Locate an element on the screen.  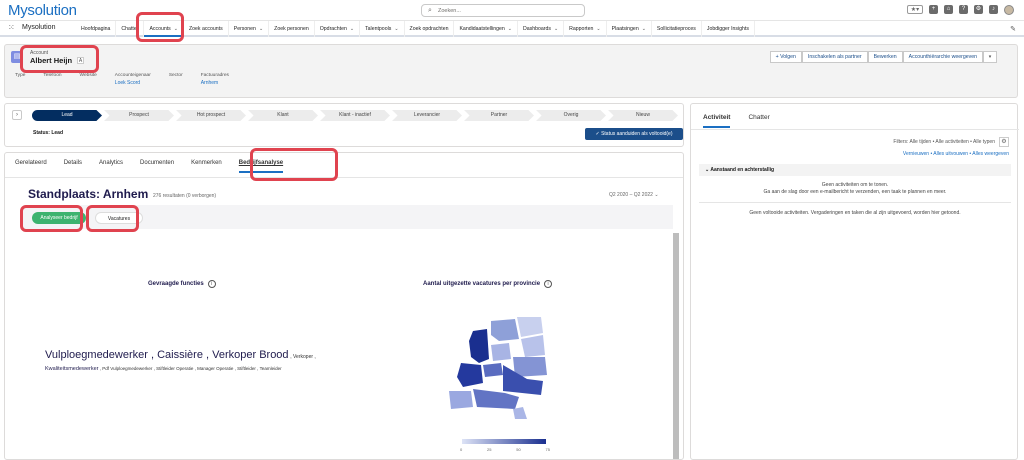
nav-item-dashboards: Dashboards ⌄ is located at coordinates (541, 29).